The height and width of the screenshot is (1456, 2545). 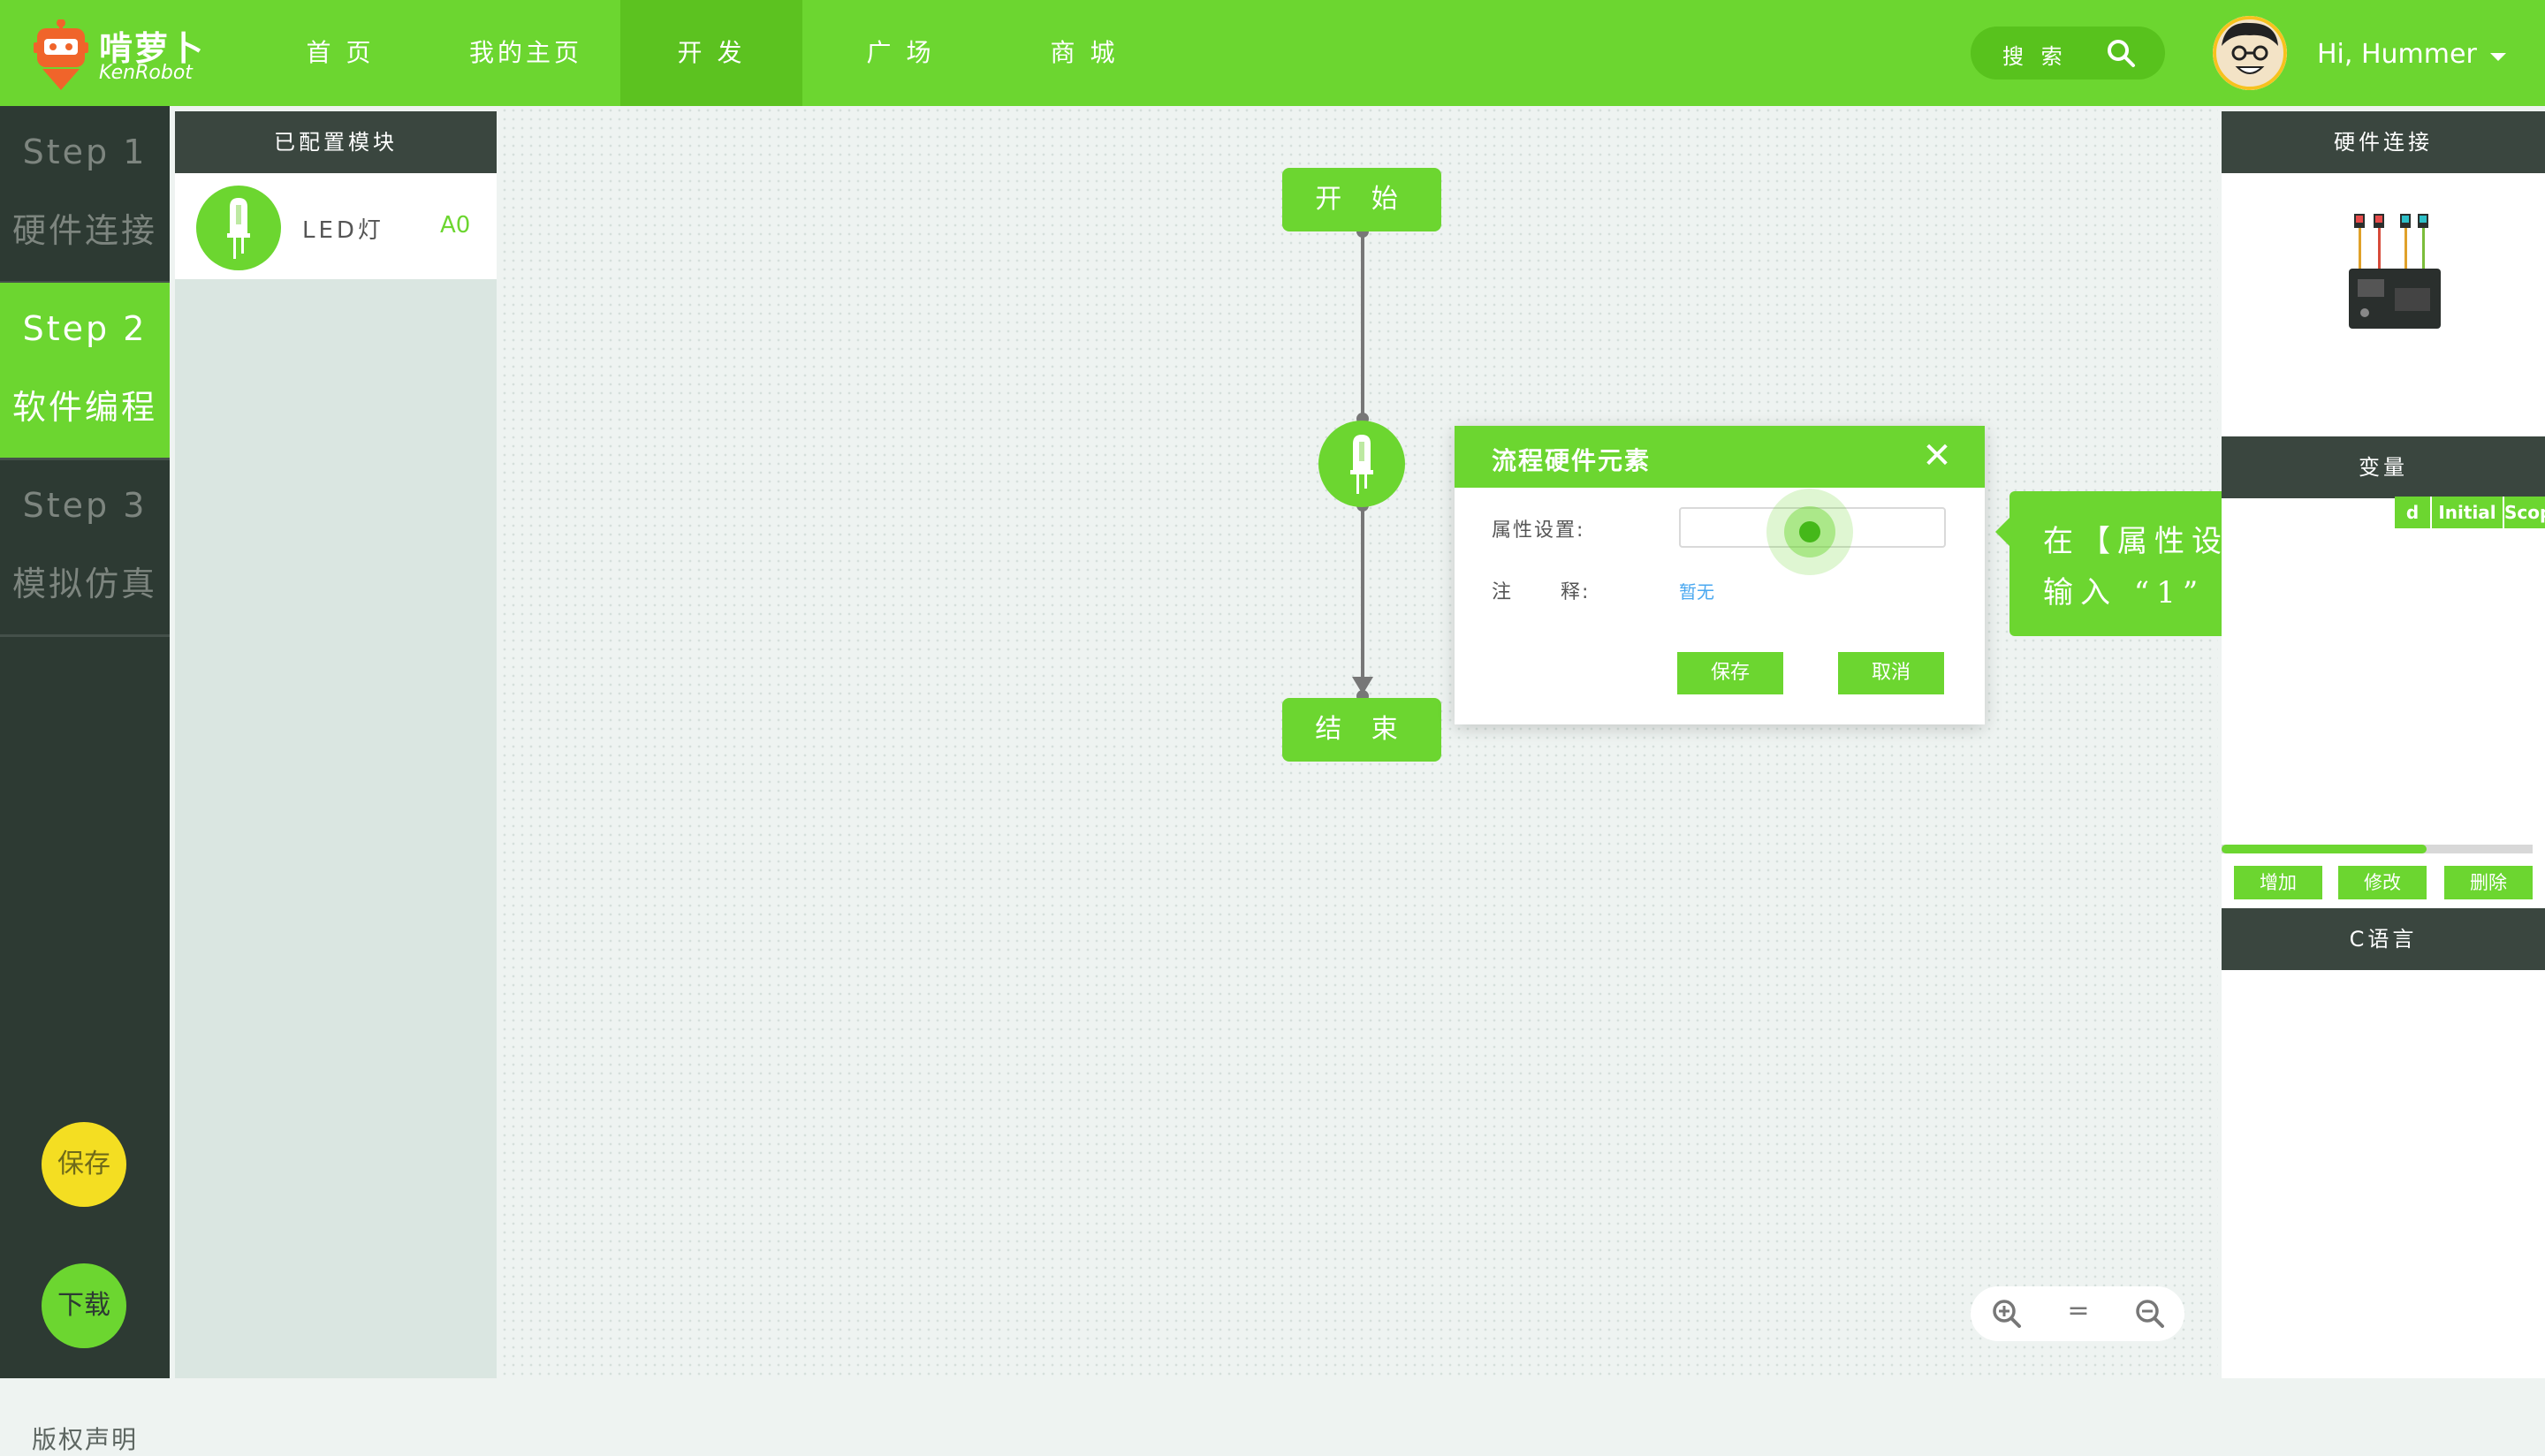 What do you see at coordinates (2413, 512) in the screenshot?
I see `variable-column-header: d` at bounding box center [2413, 512].